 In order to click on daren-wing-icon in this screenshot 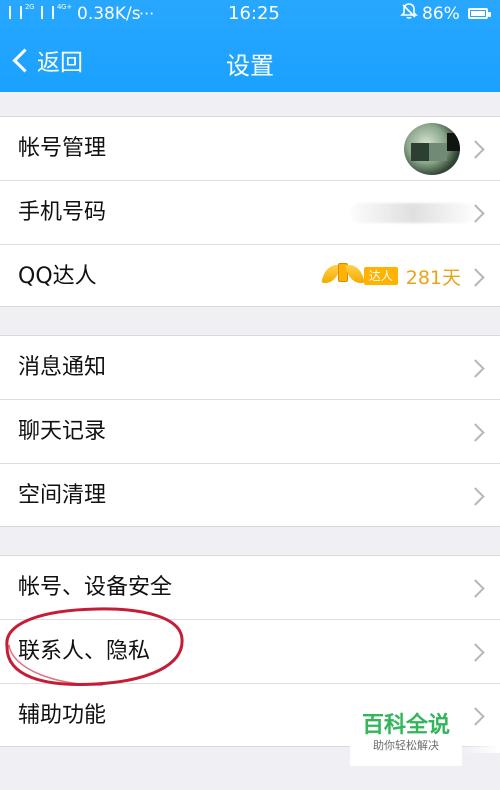, I will do `click(343, 276)`.